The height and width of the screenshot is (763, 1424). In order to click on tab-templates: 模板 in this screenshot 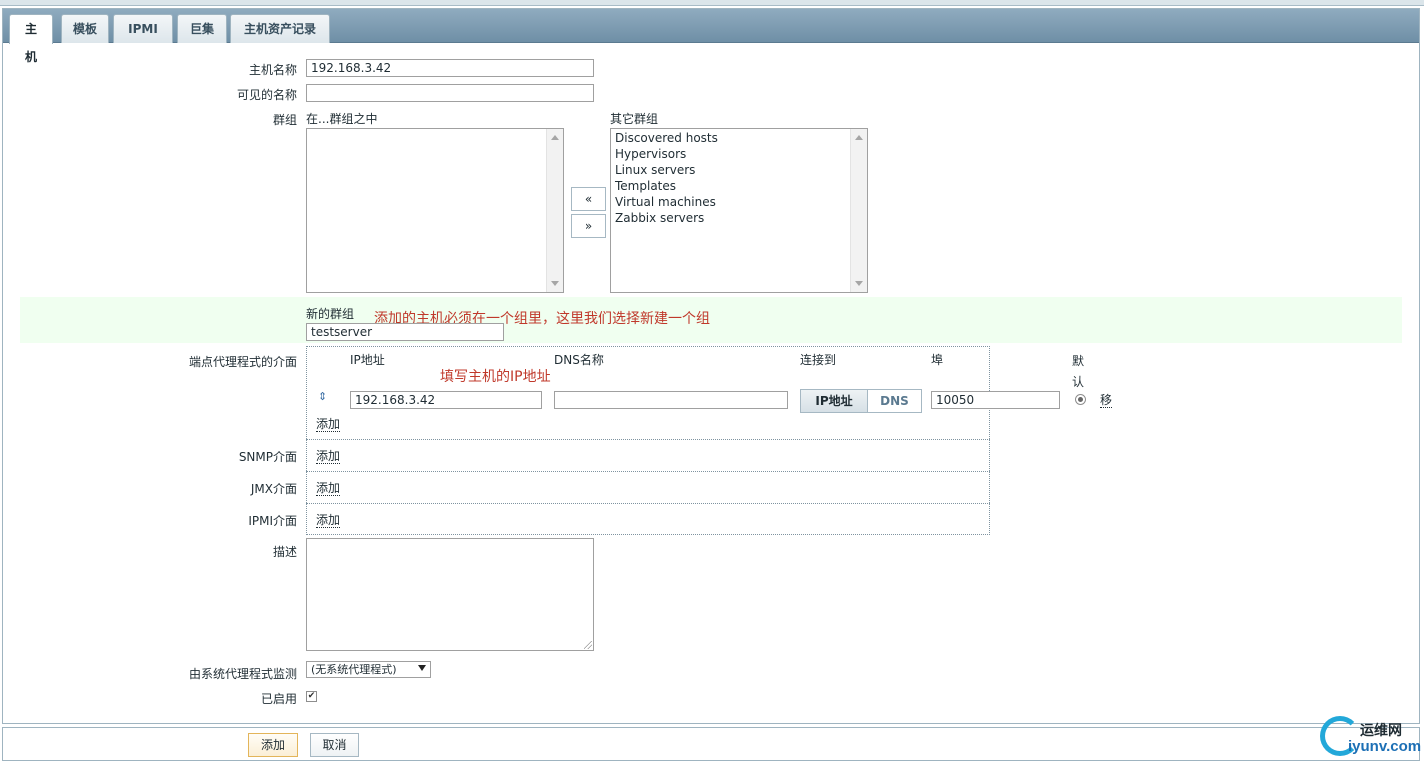, I will do `click(85, 28)`.